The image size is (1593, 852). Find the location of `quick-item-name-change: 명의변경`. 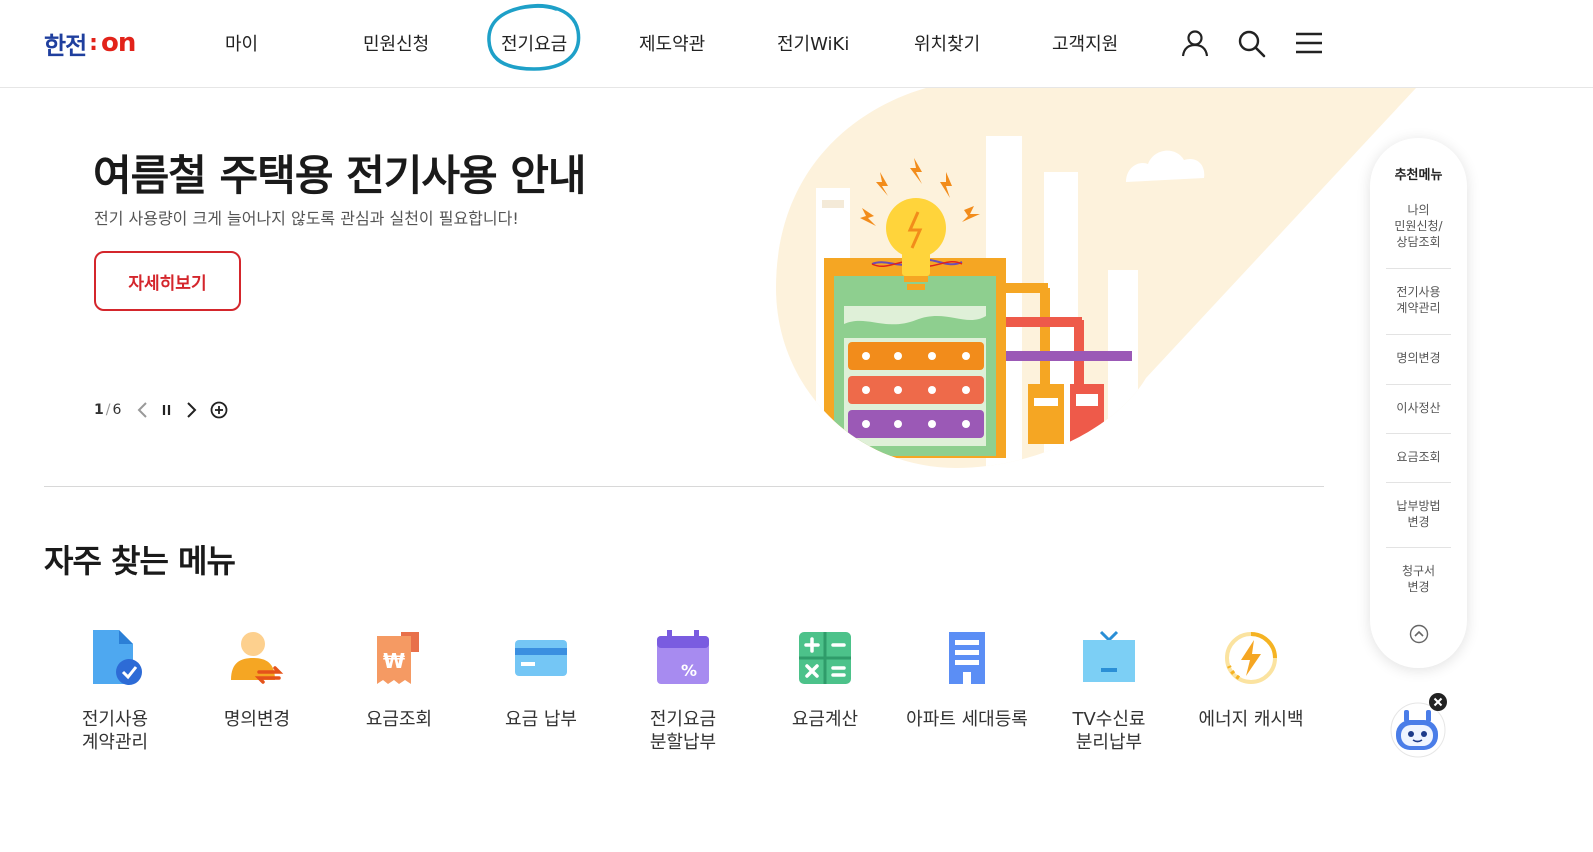

quick-item-name-change: 명의변경 is located at coordinates (257, 678).